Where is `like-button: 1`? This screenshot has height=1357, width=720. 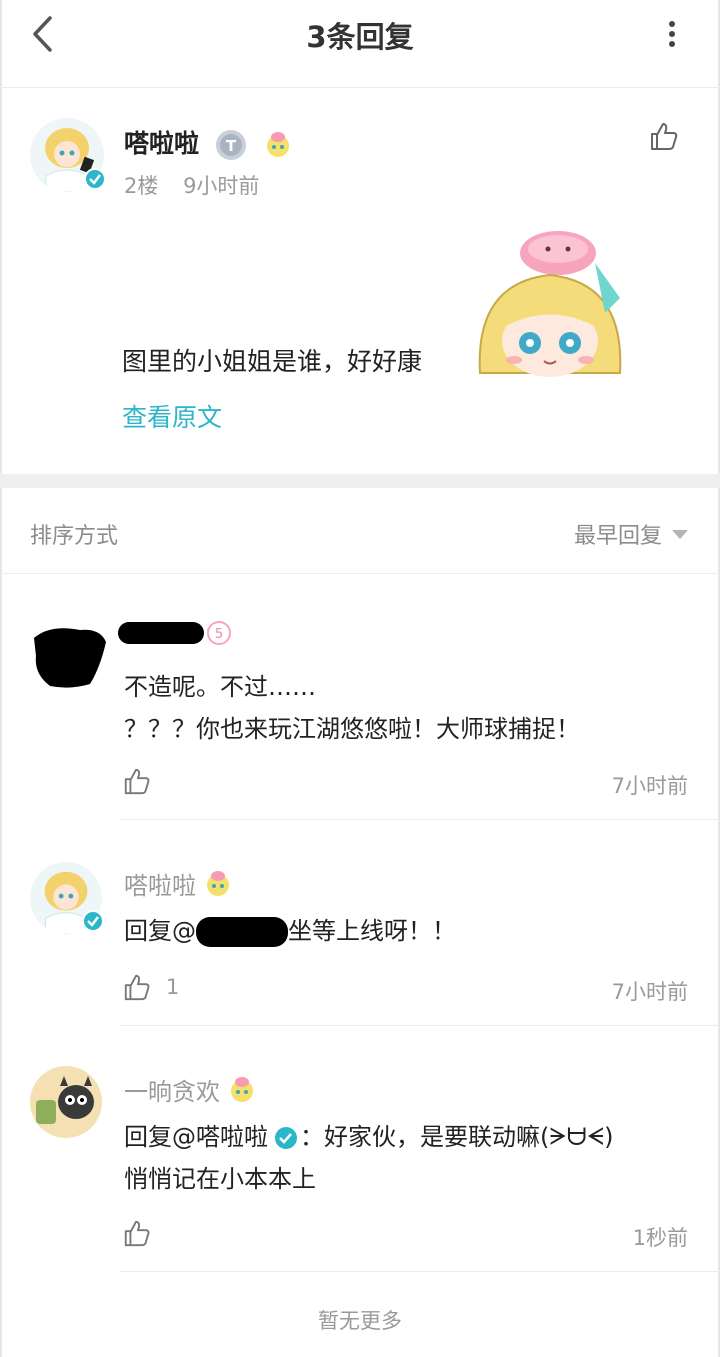 like-button: 1 is located at coordinates (150, 987).